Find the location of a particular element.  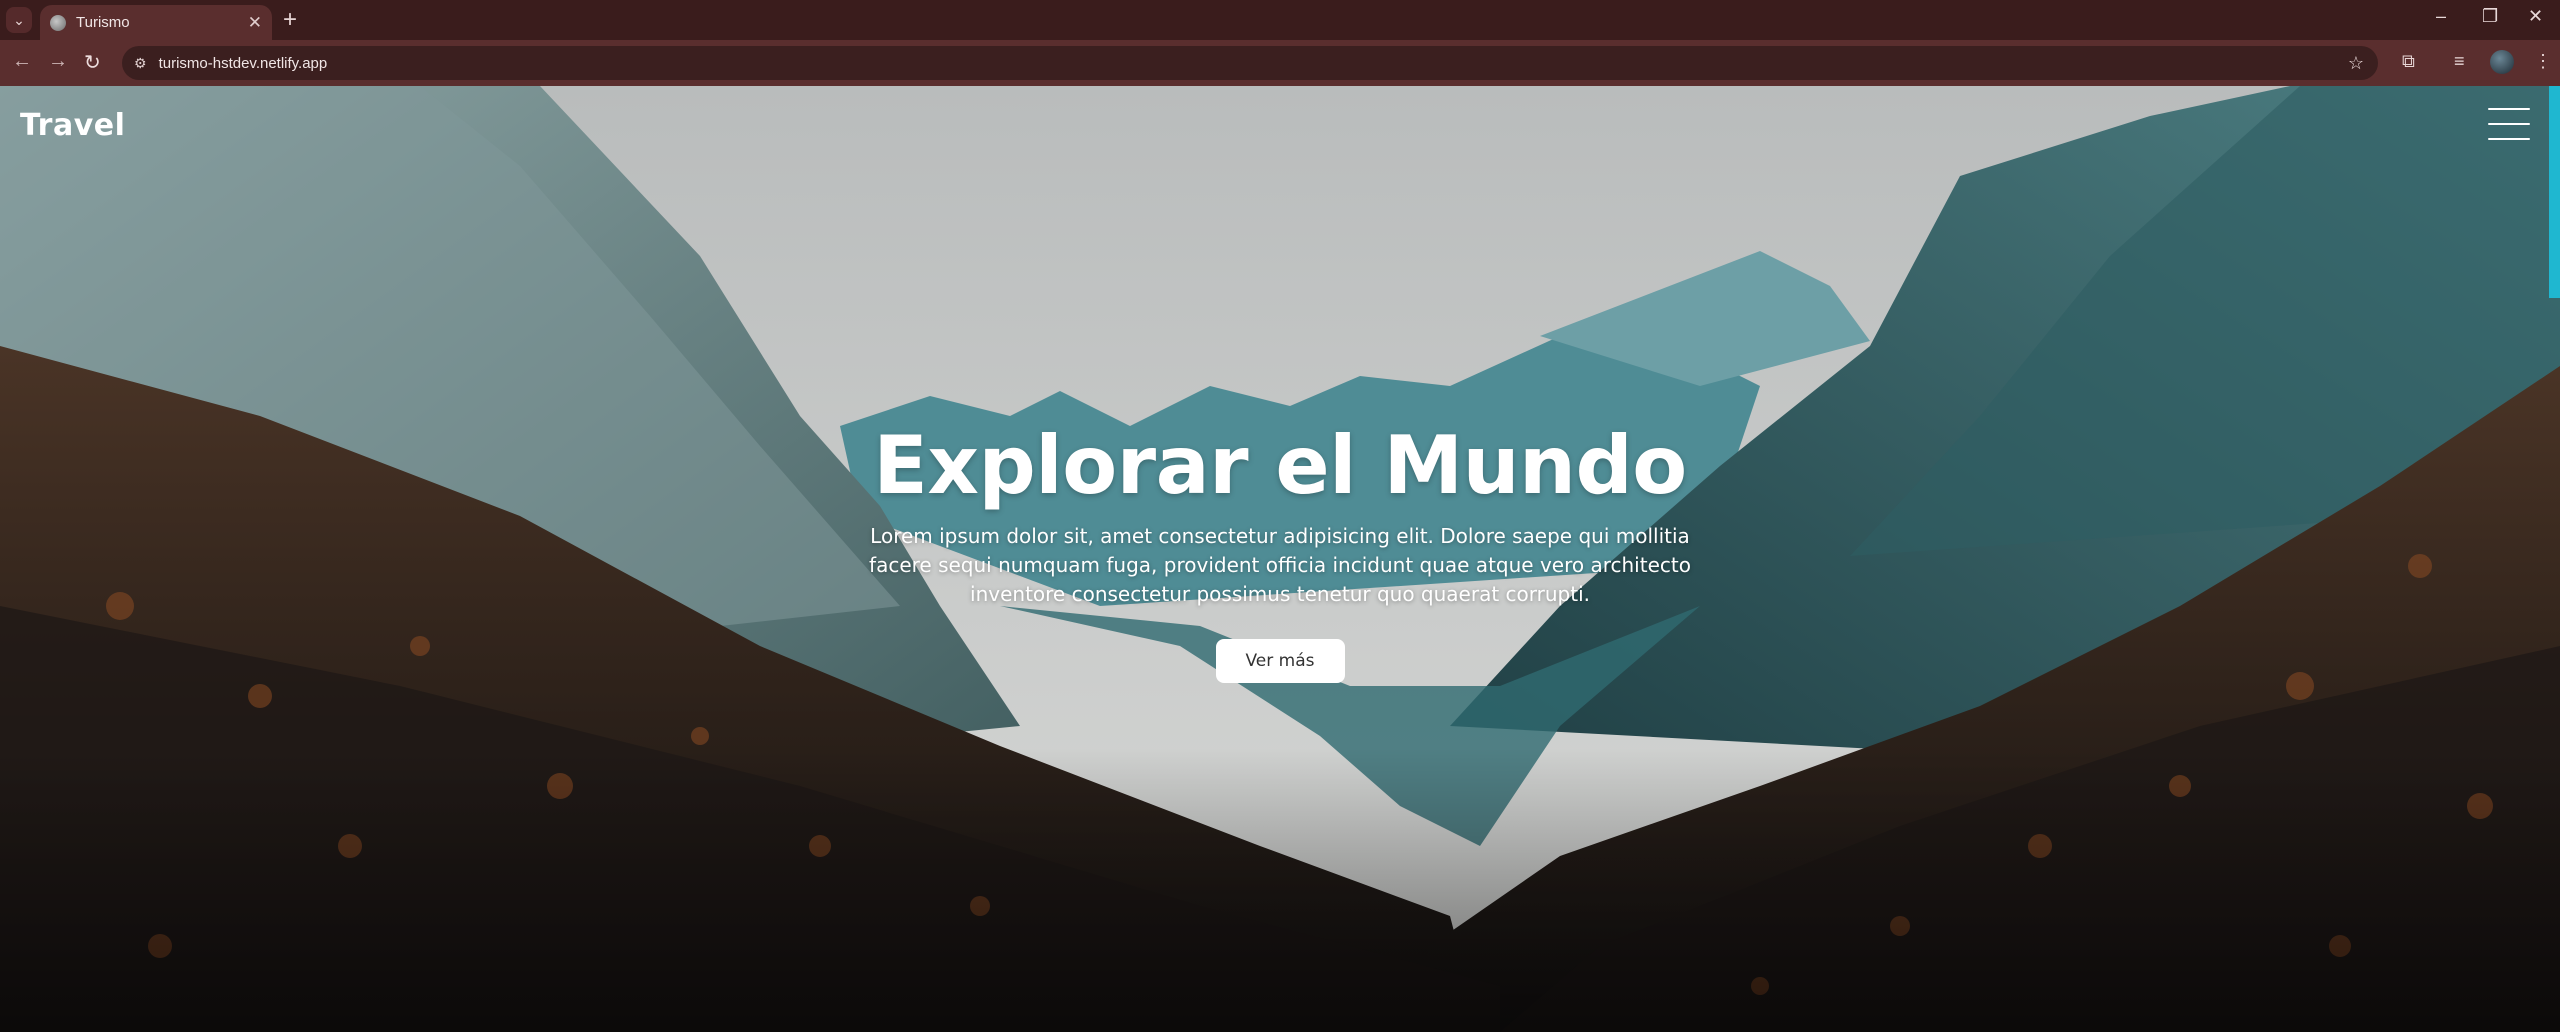

site-info-icon: ⚙ is located at coordinates (140, 63).